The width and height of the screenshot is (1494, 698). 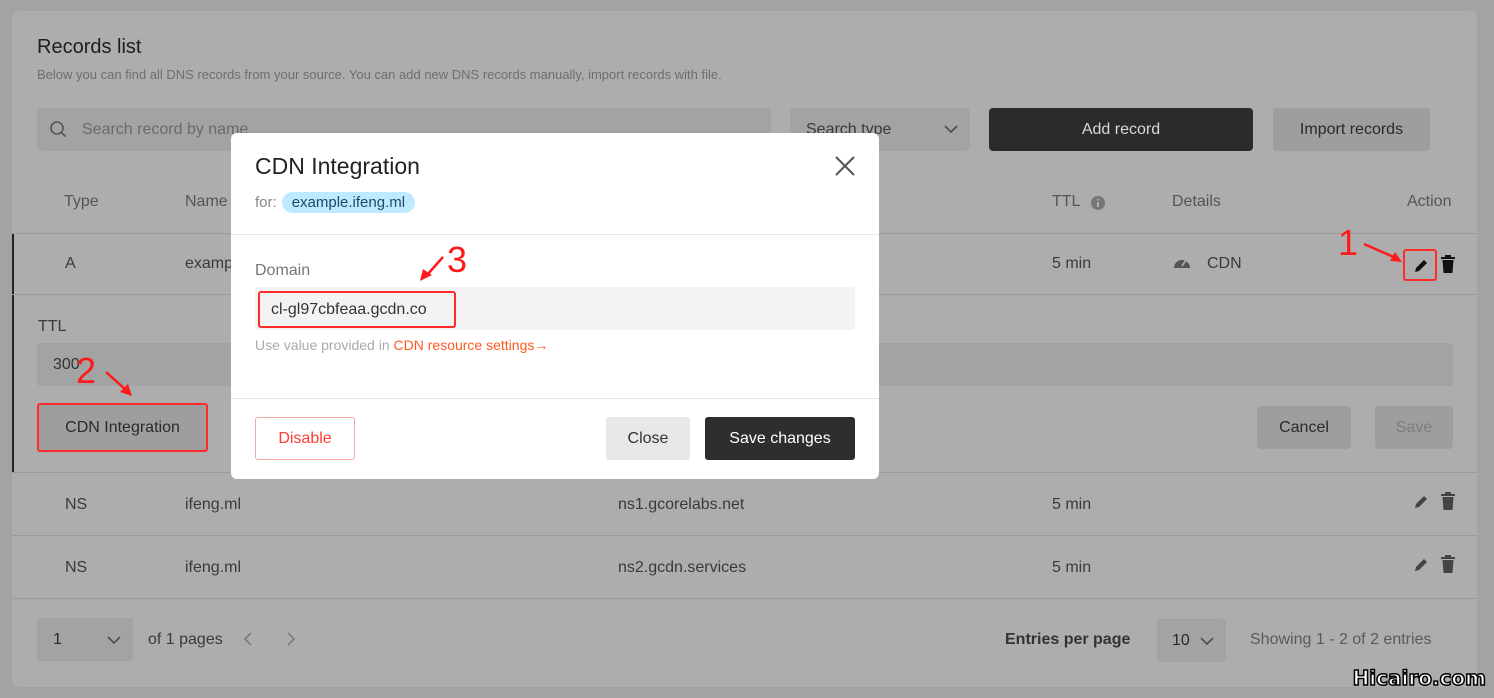 What do you see at coordinates (283, 270) in the screenshot?
I see `domain-label: Domain` at bounding box center [283, 270].